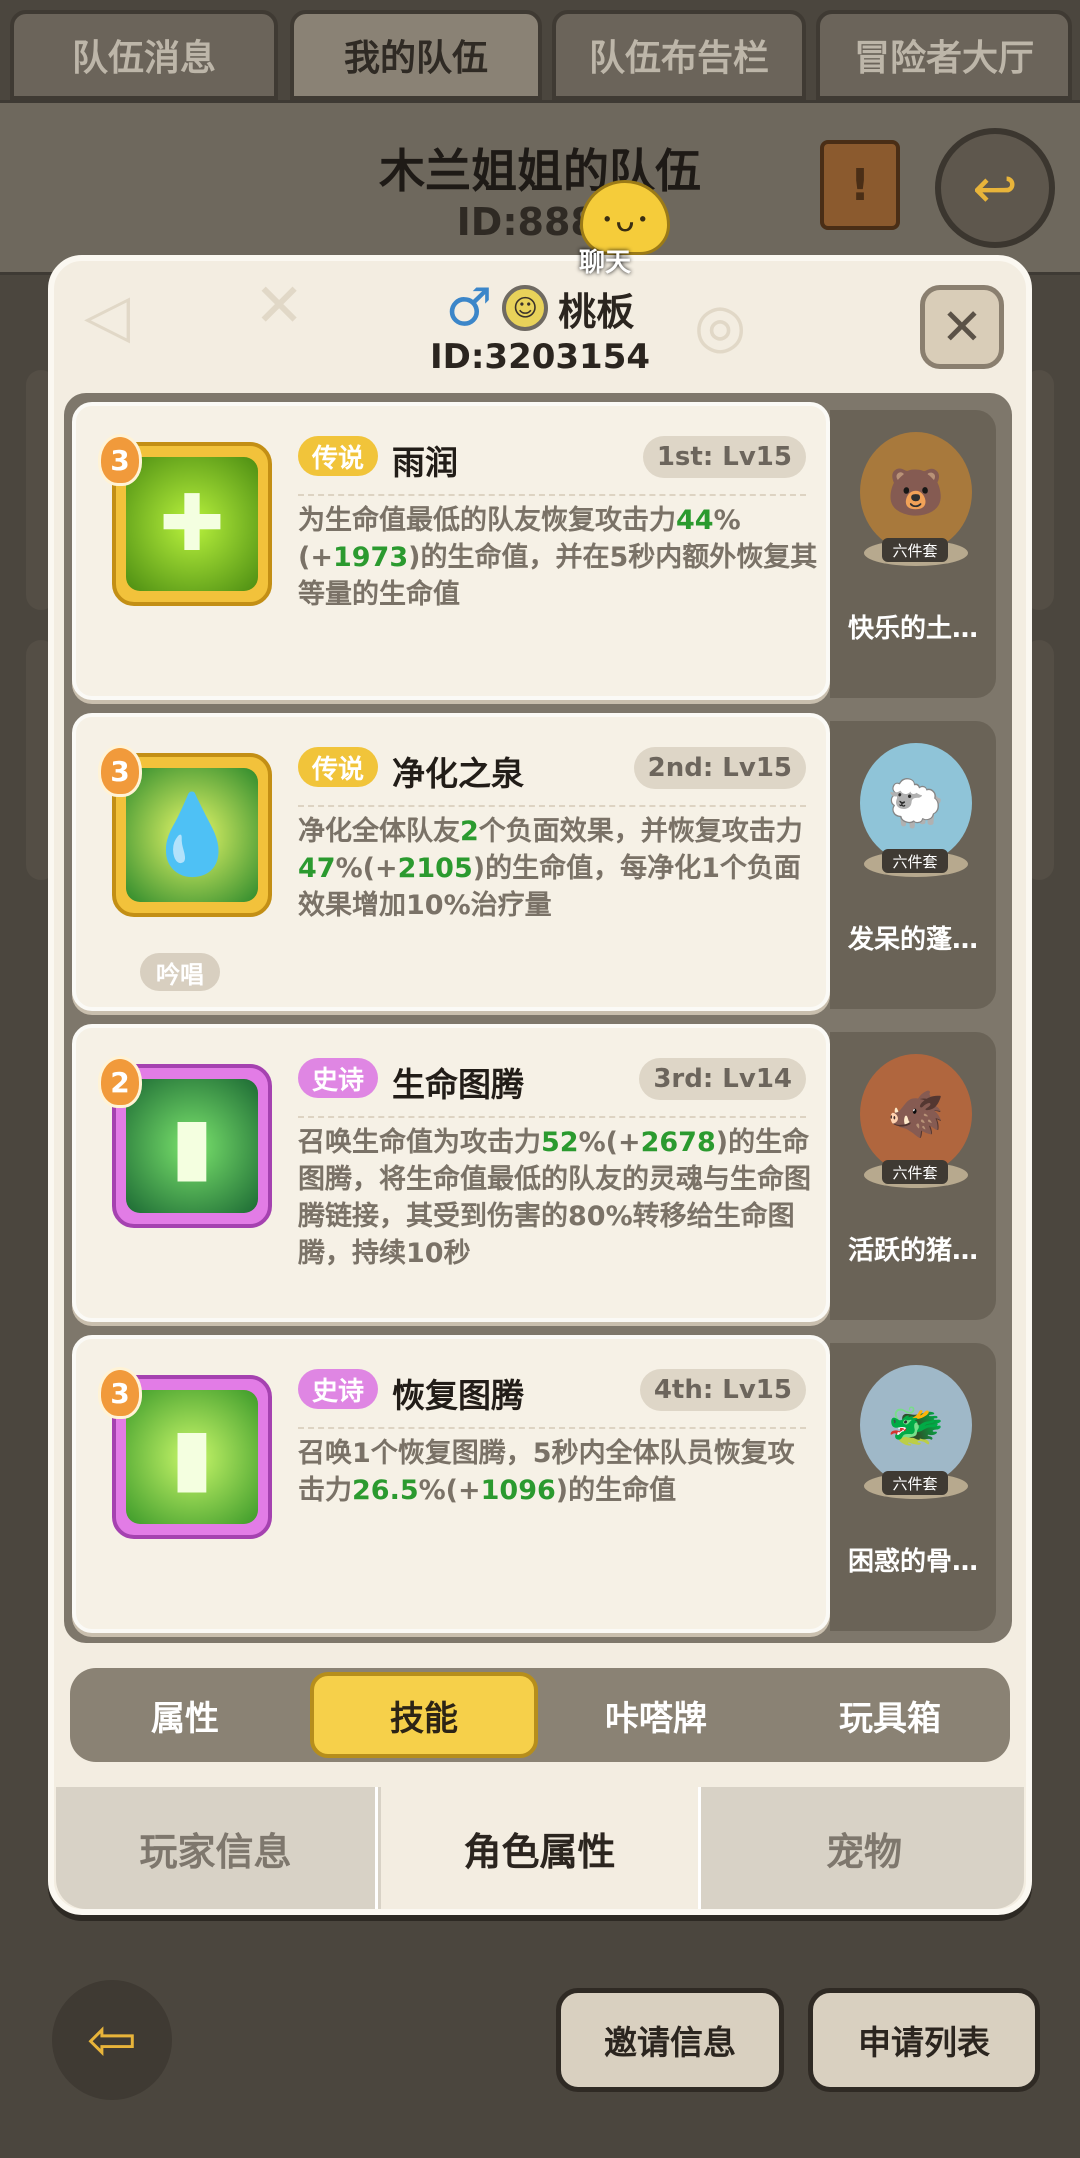  What do you see at coordinates (144, 55) in the screenshot?
I see `tab-team-messages: 队伍消息` at bounding box center [144, 55].